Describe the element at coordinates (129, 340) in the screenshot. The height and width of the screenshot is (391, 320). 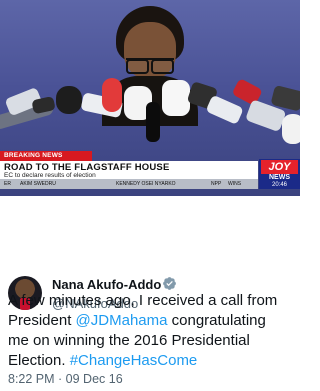
I see `tweet-line: me on winning the 2016 Presidential` at that location.